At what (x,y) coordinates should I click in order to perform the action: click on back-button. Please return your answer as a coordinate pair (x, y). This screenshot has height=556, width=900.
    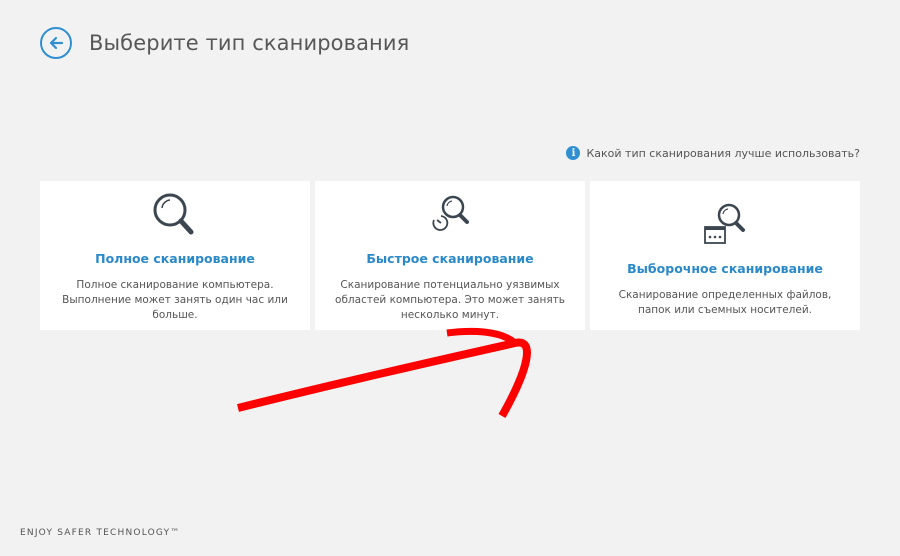
    Looking at the image, I should click on (56, 43).